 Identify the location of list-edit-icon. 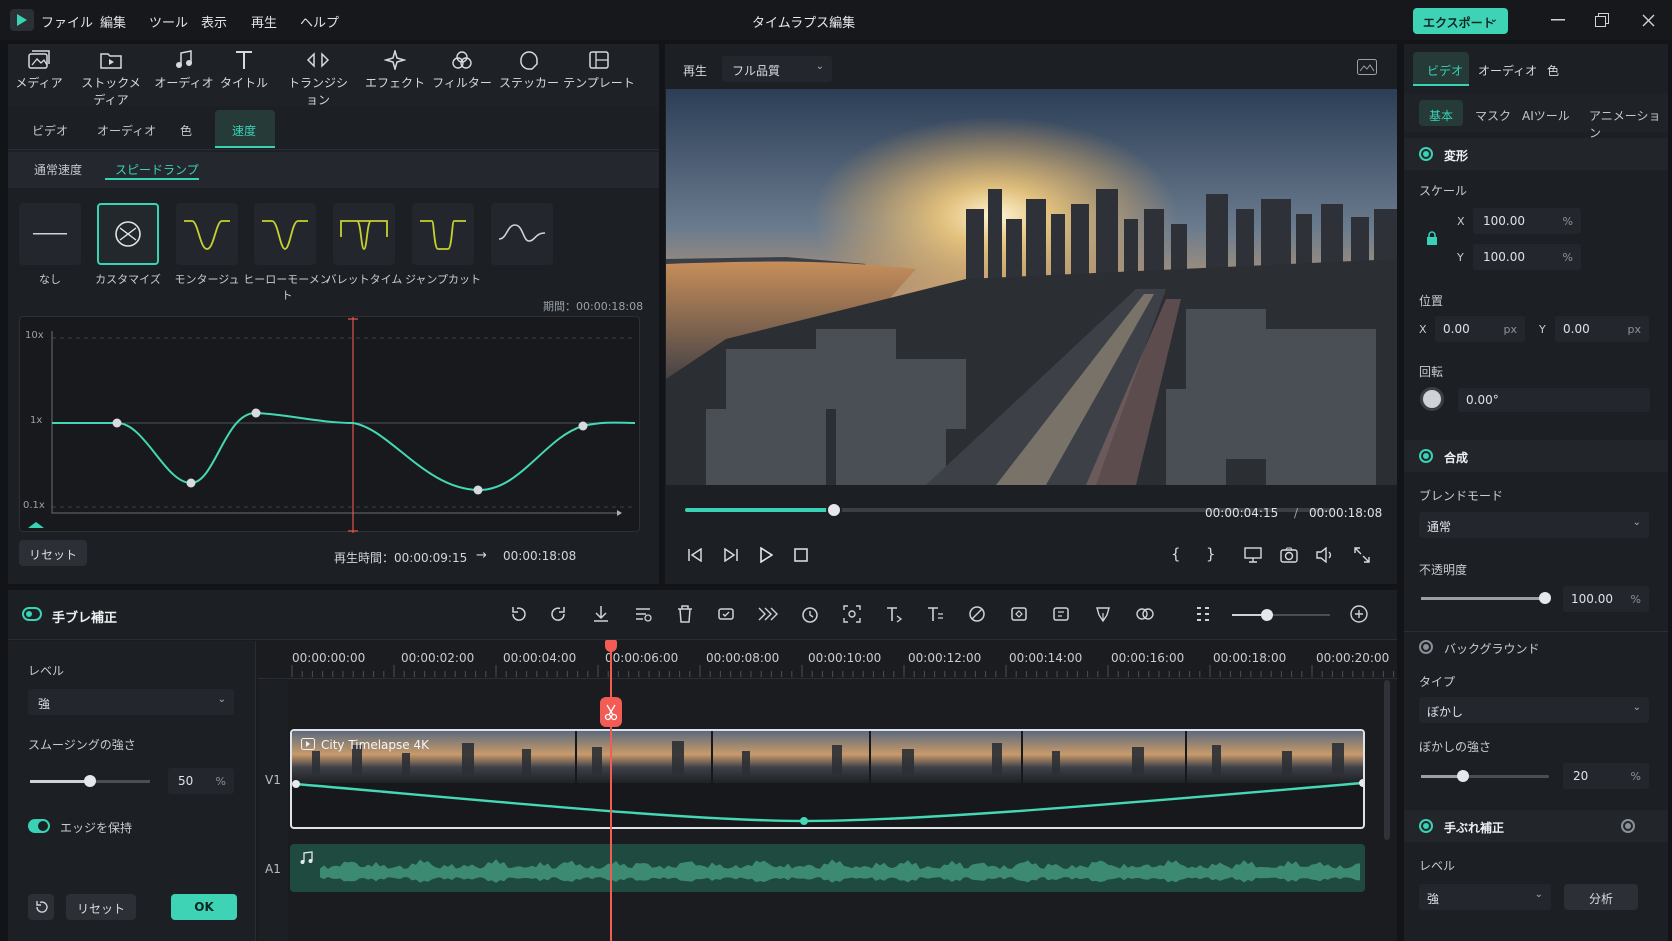
(643, 614).